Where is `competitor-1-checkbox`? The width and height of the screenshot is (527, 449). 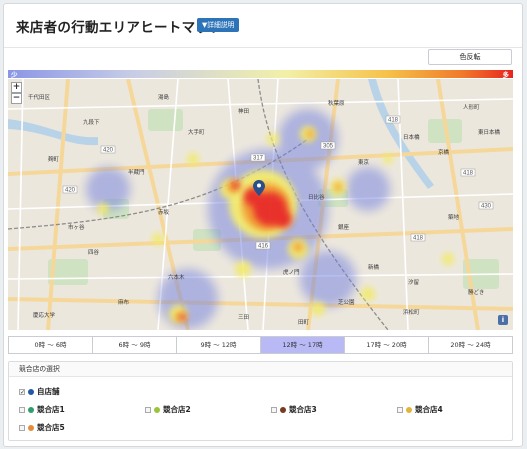
competitor-1-checkbox is located at coordinates (22, 409).